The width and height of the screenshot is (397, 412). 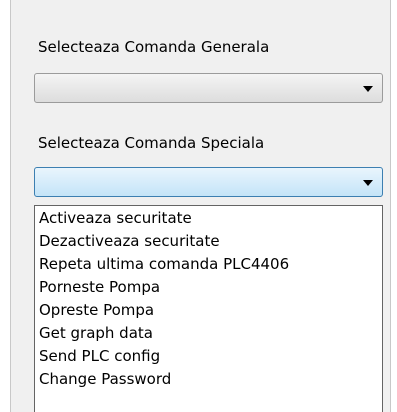 What do you see at coordinates (208, 333) in the screenshot?
I see `option-get-graph-data: Get graph data` at bounding box center [208, 333].